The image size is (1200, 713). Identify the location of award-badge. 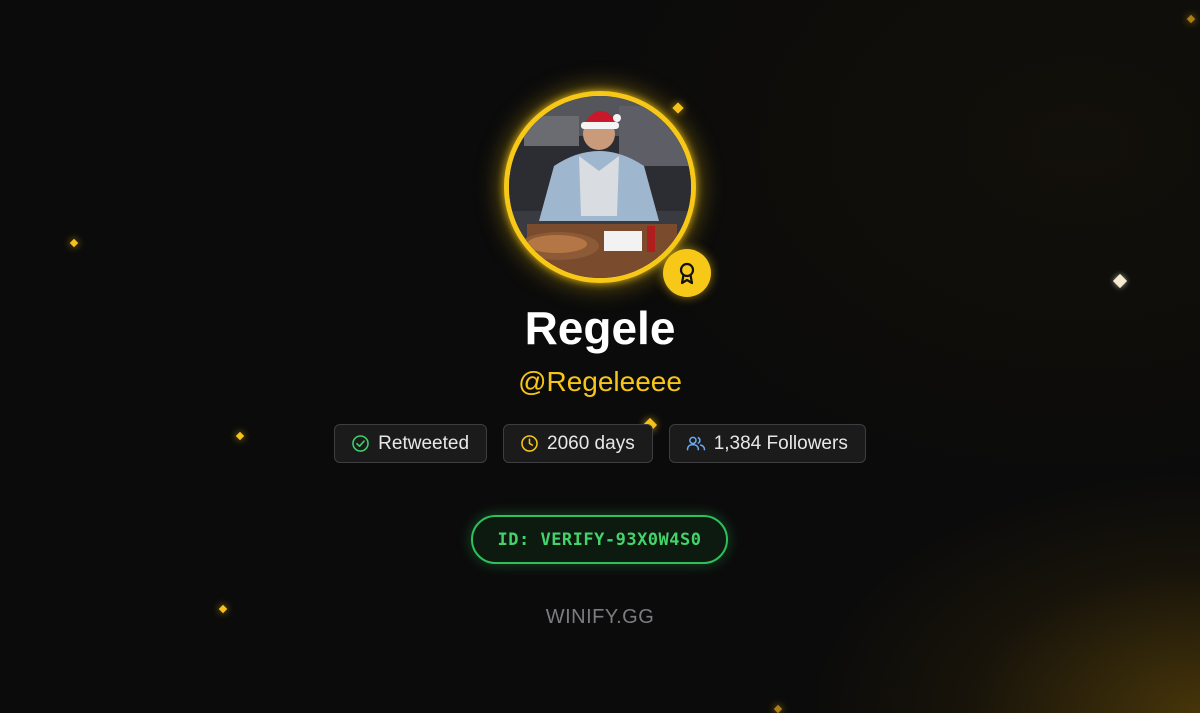
(687, 273).